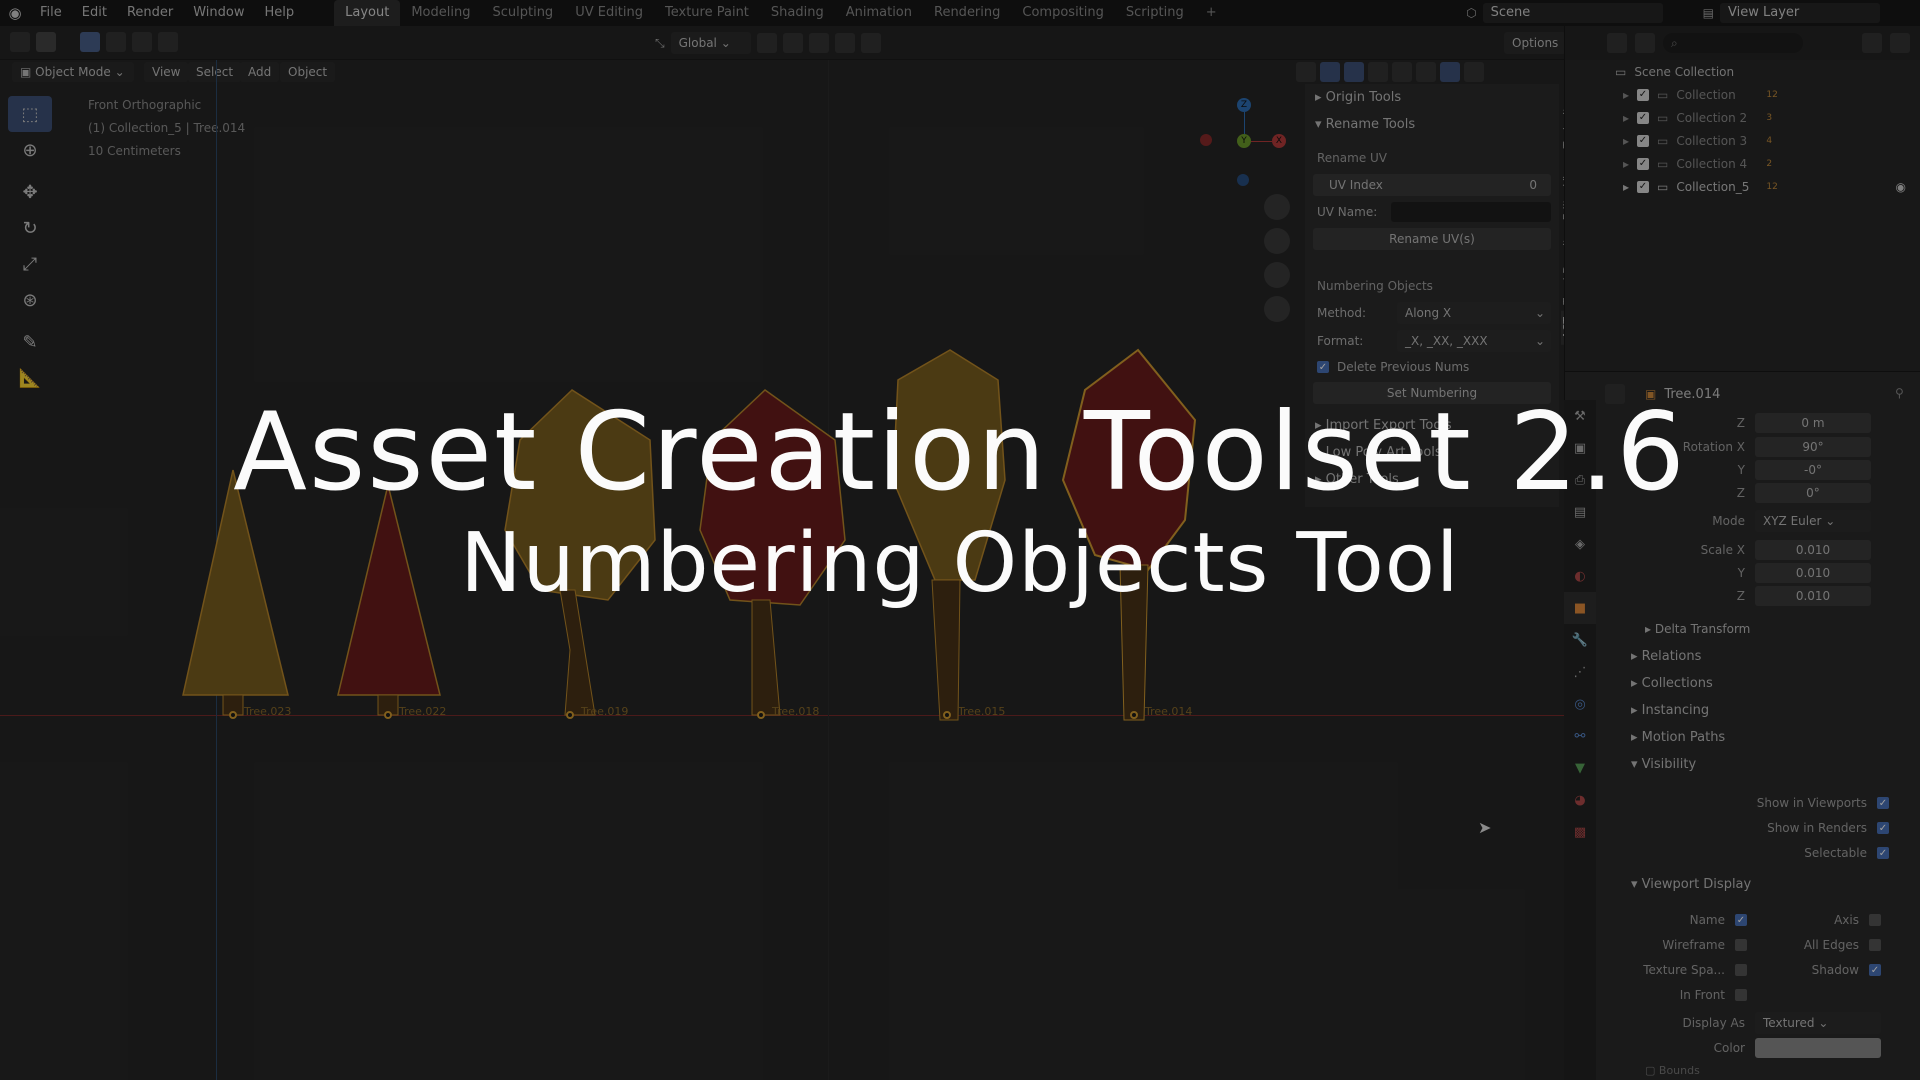  What do you see at coordinates (1063, 13) in the screenshot?
I see `tab-compositing: Compositing` at bounding box center [1063, 13].